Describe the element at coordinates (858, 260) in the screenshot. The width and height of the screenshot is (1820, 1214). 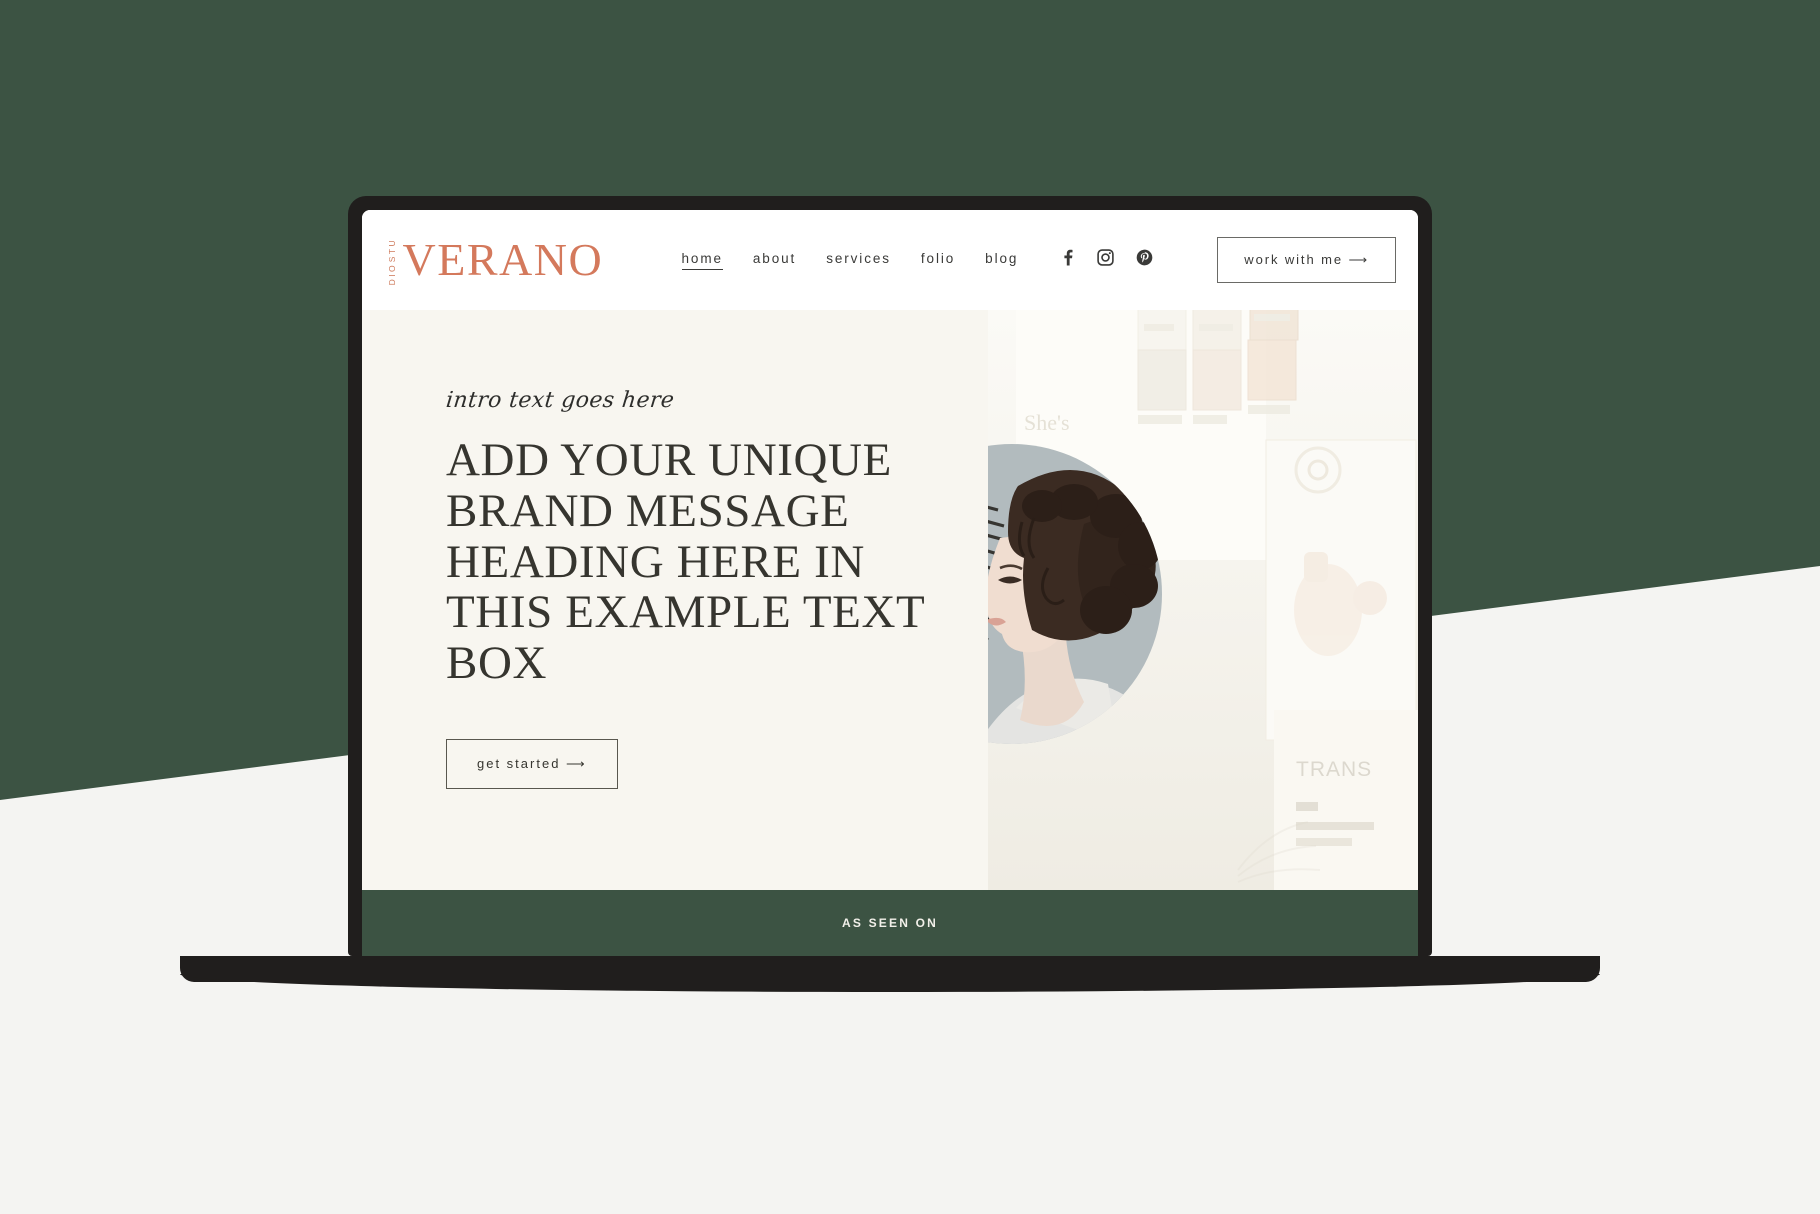
I see `nav-item-services: services` at that location.